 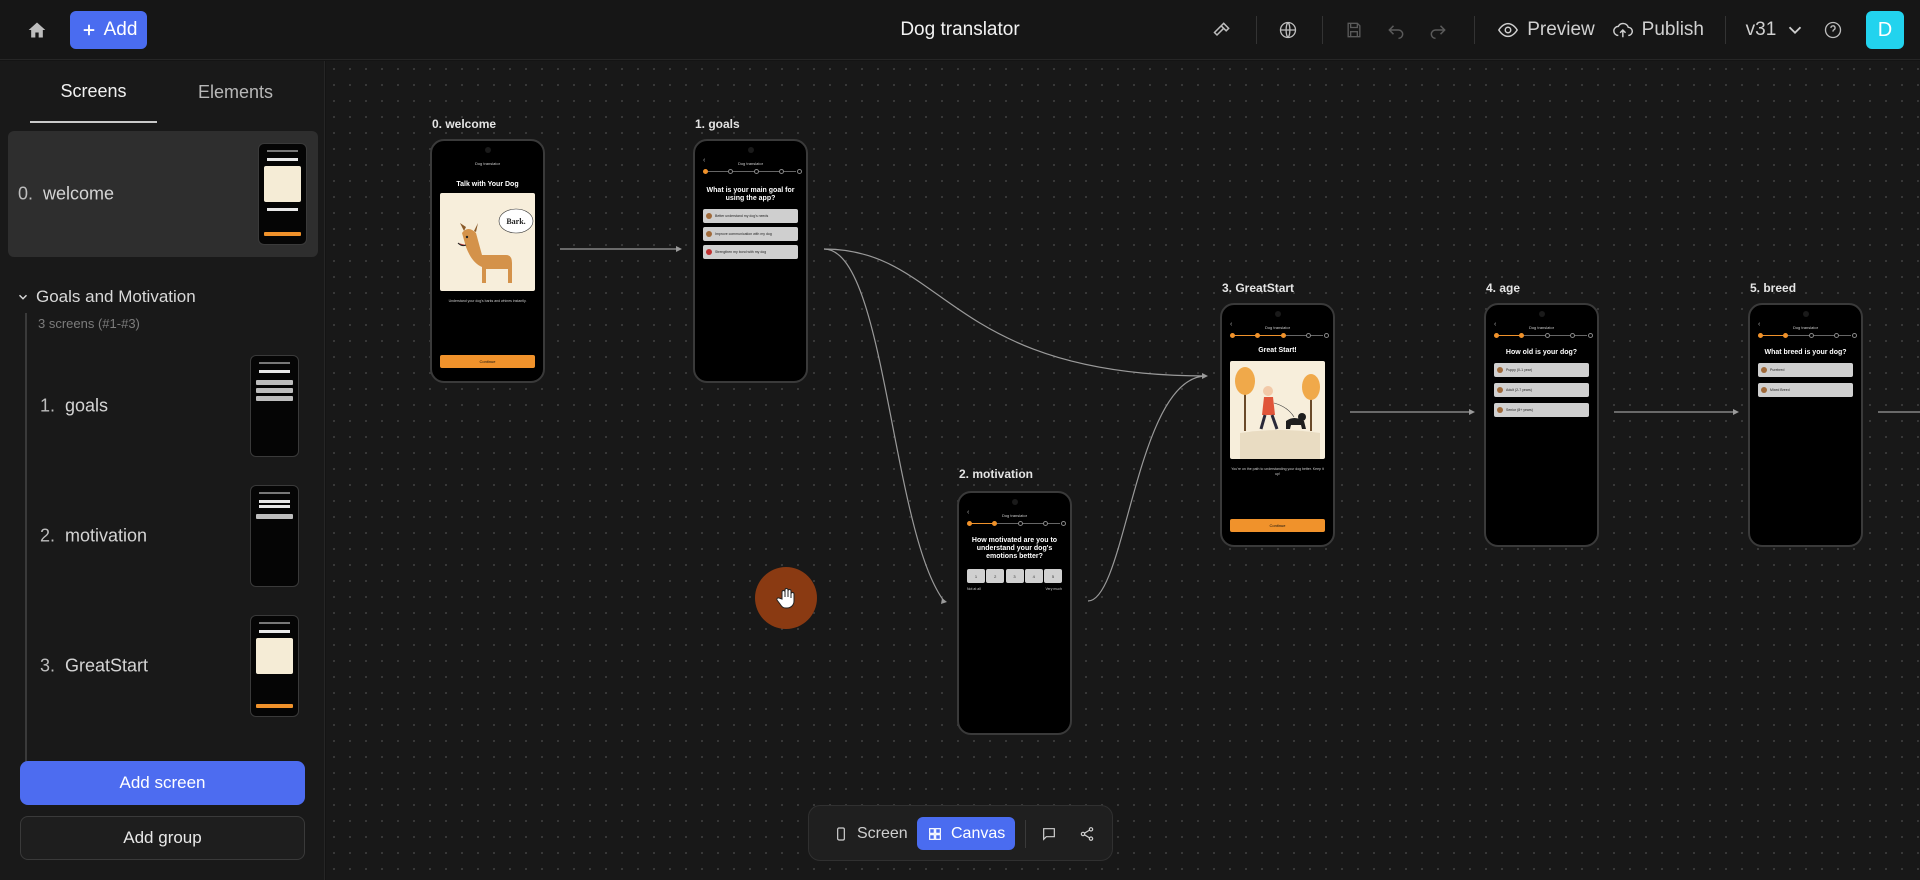 I want to click on tab-screens: Screens, so click(x=93, y=92).